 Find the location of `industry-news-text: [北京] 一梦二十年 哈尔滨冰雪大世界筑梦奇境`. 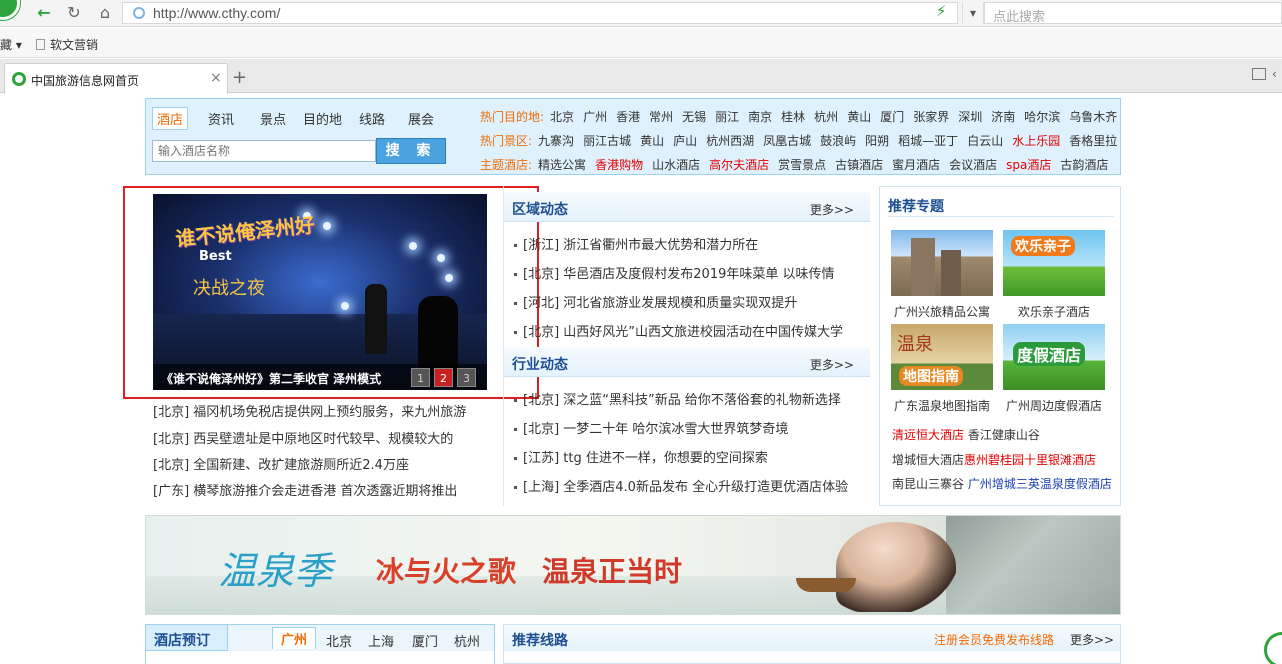

industry-news-text: [北京] 一梦二十年 哈尔滨冰雪大世界筑梦奇境 is located at coordinates (655, 429).